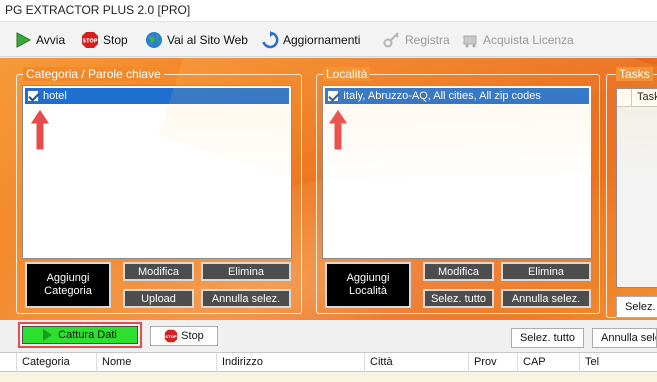 This screenshot has height=382, width=657. What do you see at coordinates (458, 271) in the screenshot?
I see `modifica-localita-button: Modifica` at bounding box center [458, 271].